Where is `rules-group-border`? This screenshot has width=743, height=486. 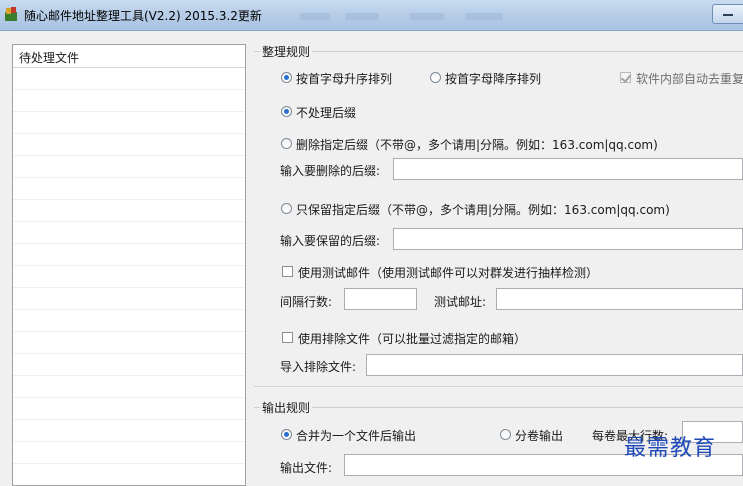 rules-group-border is located at coordinates (498, 51).